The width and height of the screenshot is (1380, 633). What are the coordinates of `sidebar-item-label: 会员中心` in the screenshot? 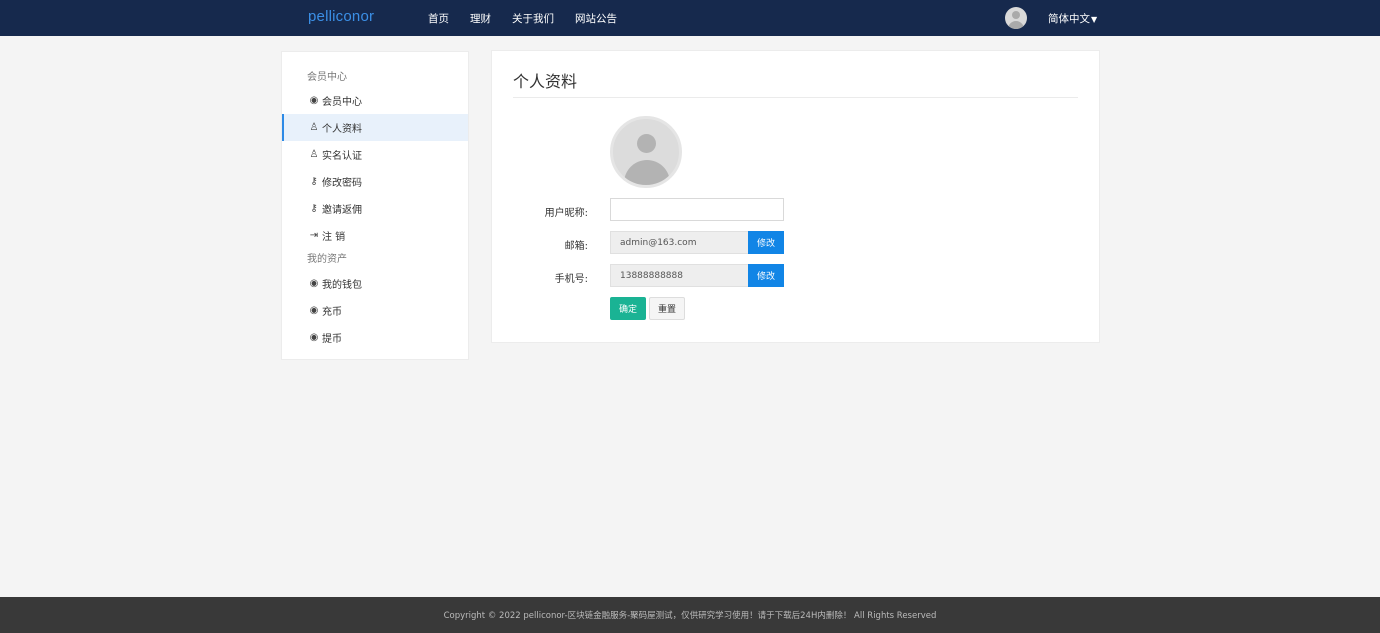 It's located at (342, 102).